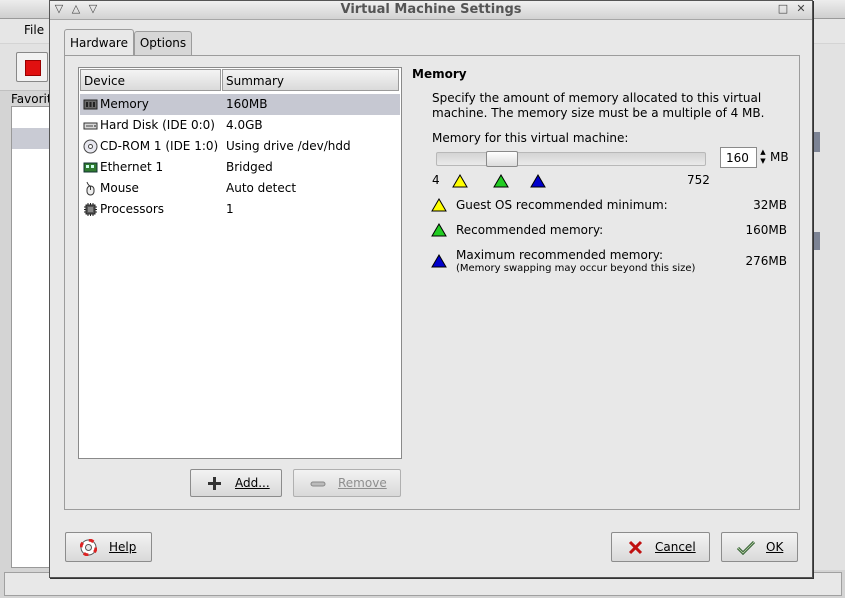 This screenshot has height=598, width=845. Describe the element at coordinates (460, 181) in the screenshot. I see `minimum-marker-icon` at that location.